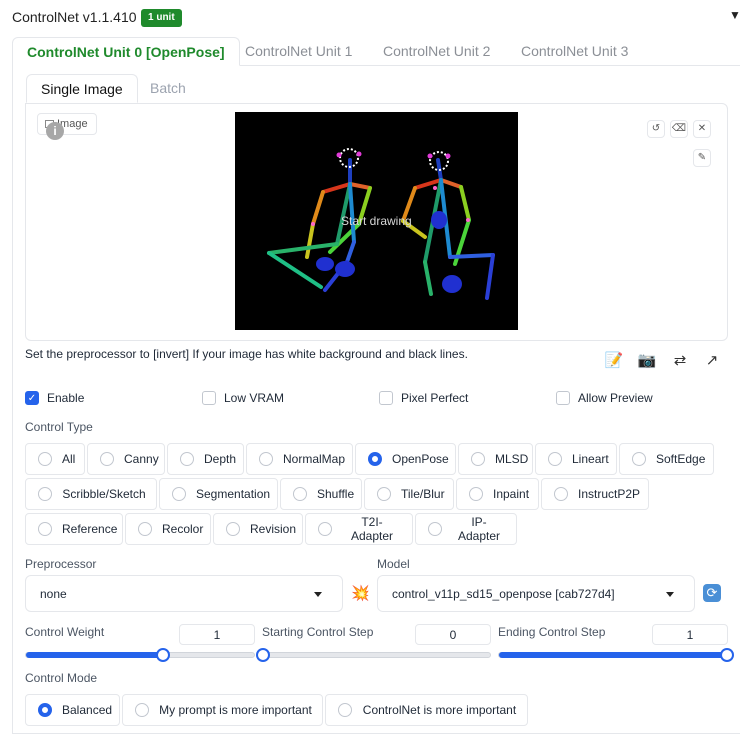 The image size is (740, 734). I want to click on control-type-openpose: OpenPose, so click(405, 459).